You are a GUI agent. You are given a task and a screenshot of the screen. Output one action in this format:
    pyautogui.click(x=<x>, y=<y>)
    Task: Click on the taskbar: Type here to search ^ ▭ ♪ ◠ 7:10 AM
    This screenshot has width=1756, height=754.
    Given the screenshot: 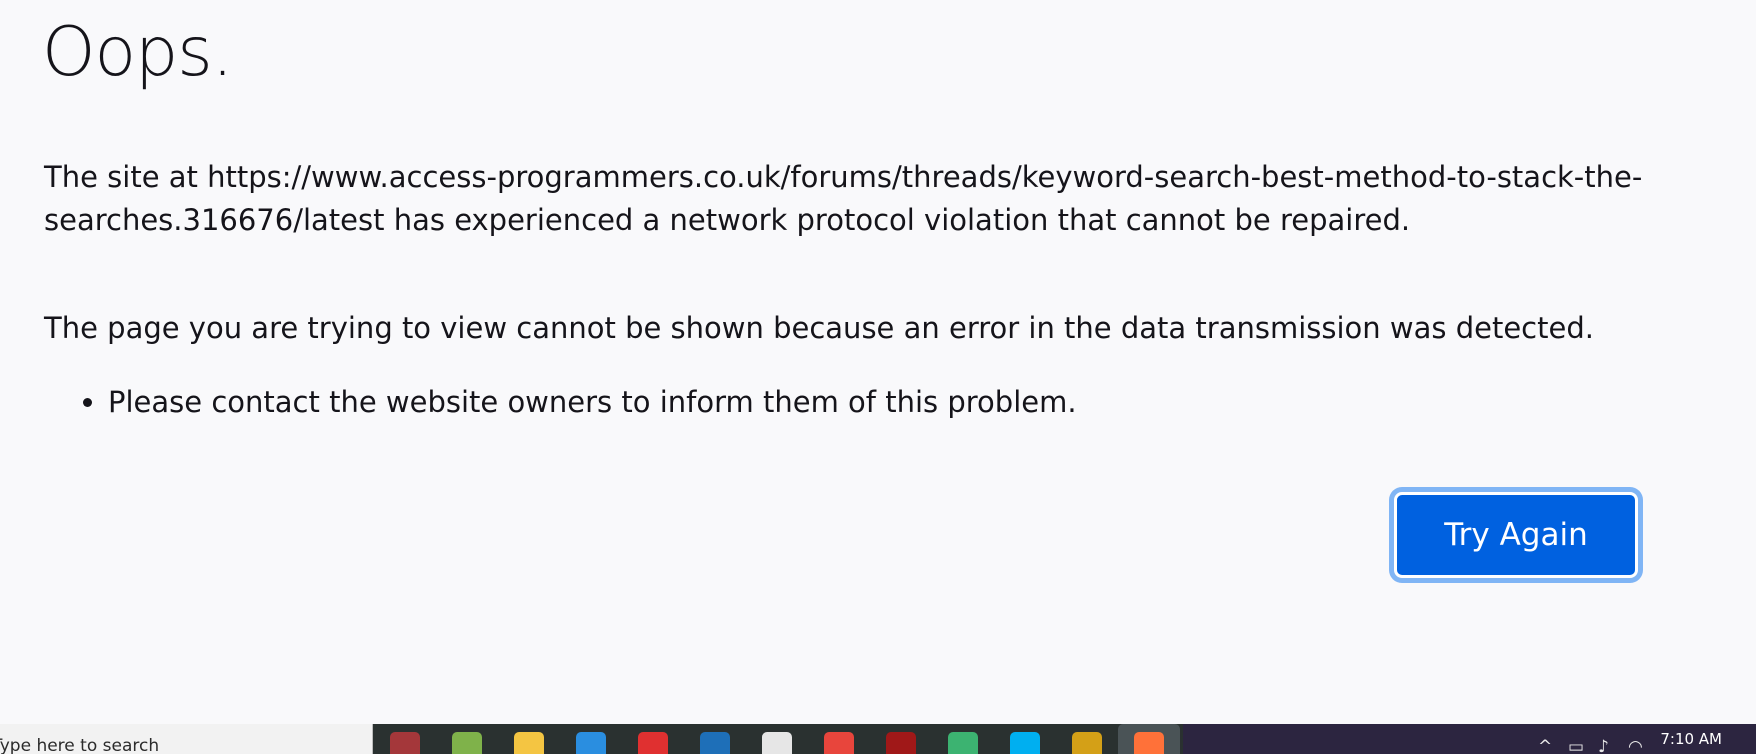 What is the action you would take?
    pyautogui.click(x=878, y=739)
    